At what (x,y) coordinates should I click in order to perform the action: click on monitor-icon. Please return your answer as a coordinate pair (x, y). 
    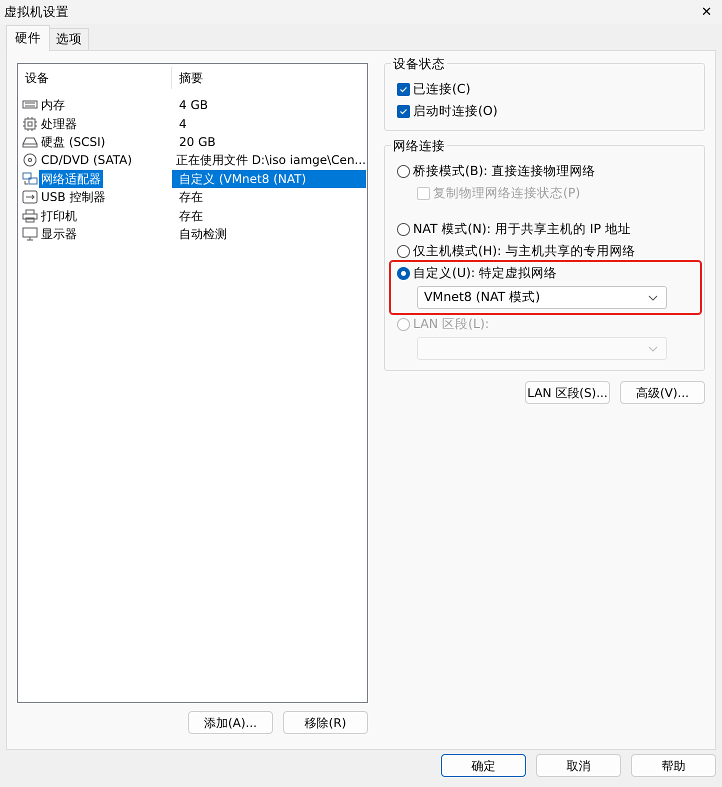
    Looking at the image, I should click on (30, 233).